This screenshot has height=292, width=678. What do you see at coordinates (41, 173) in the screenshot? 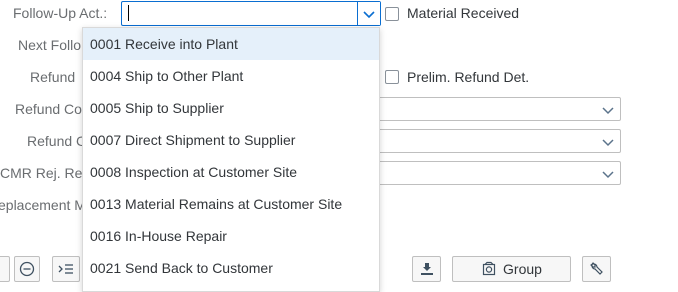
I see `cmr-rejection-reason-label: CMR Rej. Re` at bounding box center [41, 173].